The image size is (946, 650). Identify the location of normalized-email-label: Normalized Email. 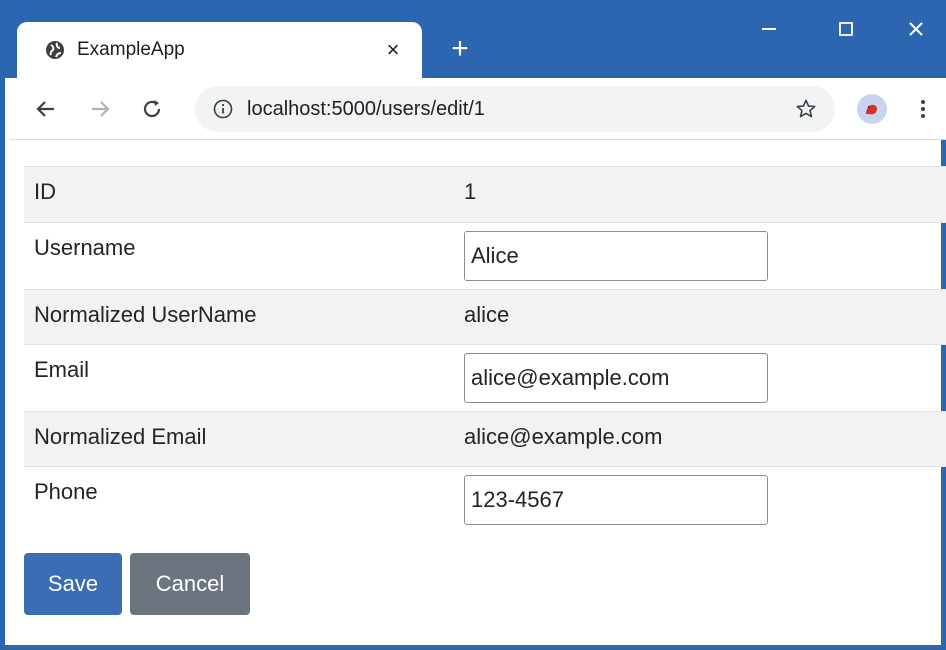
(120, 436).